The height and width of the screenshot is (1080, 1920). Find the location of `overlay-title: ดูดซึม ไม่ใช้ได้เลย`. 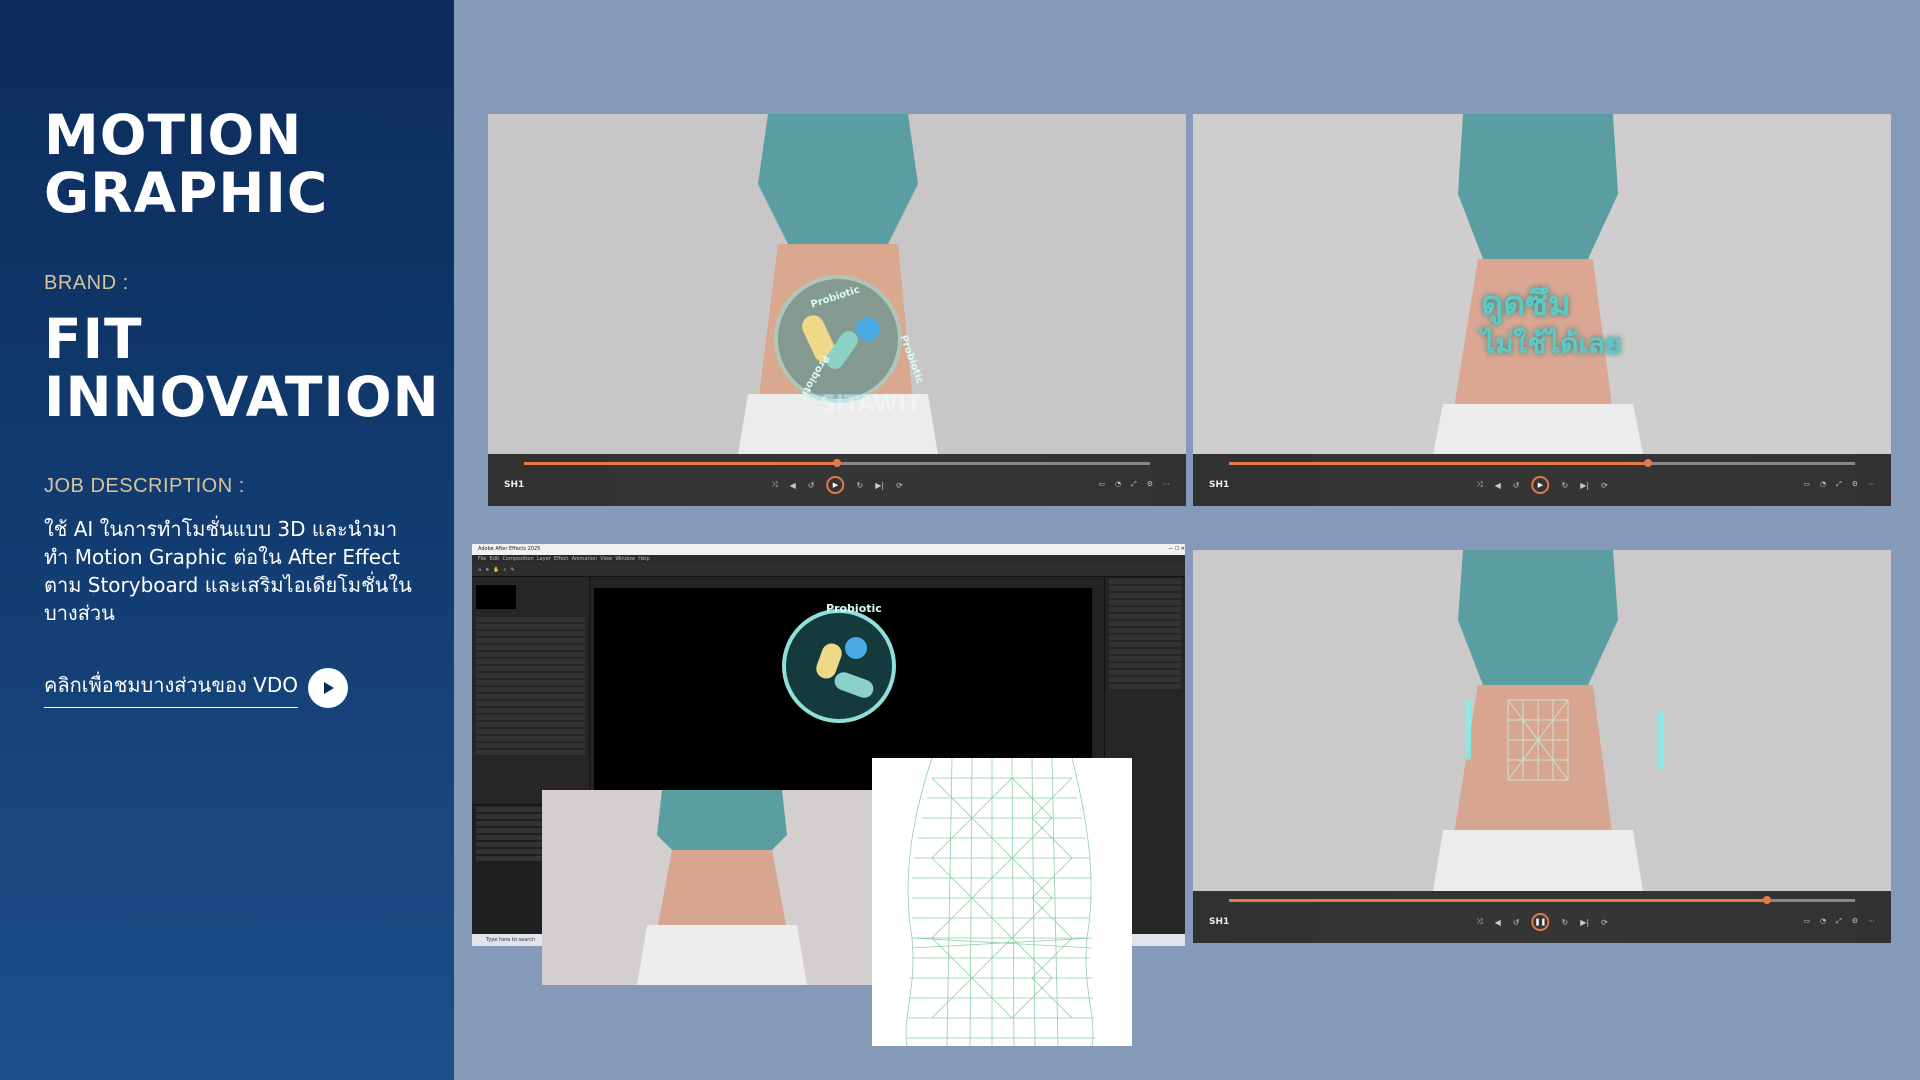

overlay-title: ดูดซึม ไม่ใช้ได้เลย is located at coordinates (1551, 324).